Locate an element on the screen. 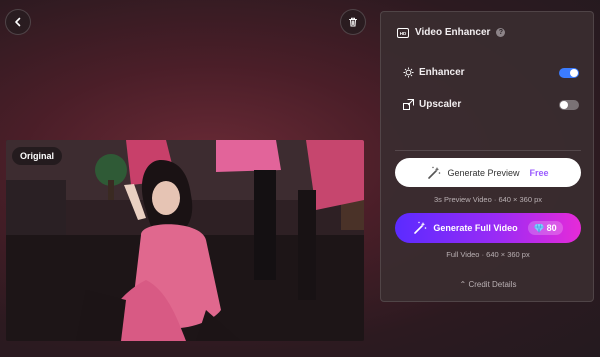  trash-icon is located at coordinates (353, 22).